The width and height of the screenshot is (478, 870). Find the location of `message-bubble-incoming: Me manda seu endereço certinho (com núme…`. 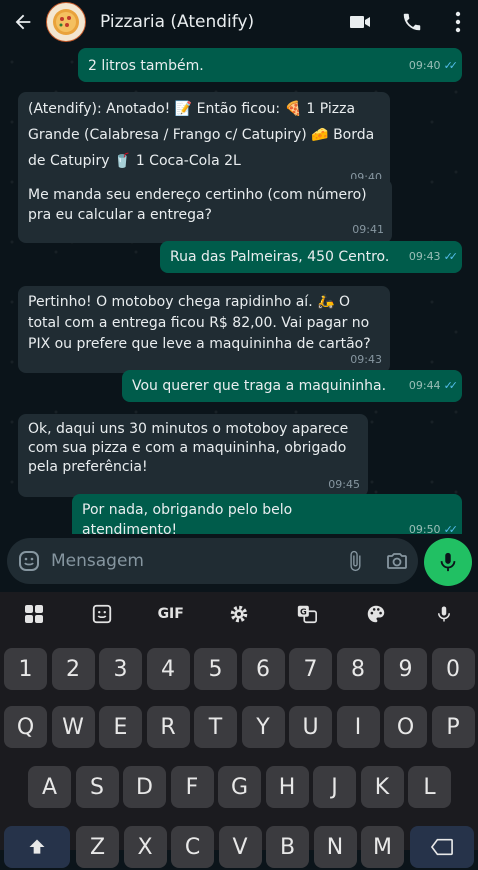

message-bubble-incoming: Me manda seu endereço certinho (com núme… is located at coordinates (205, 211).